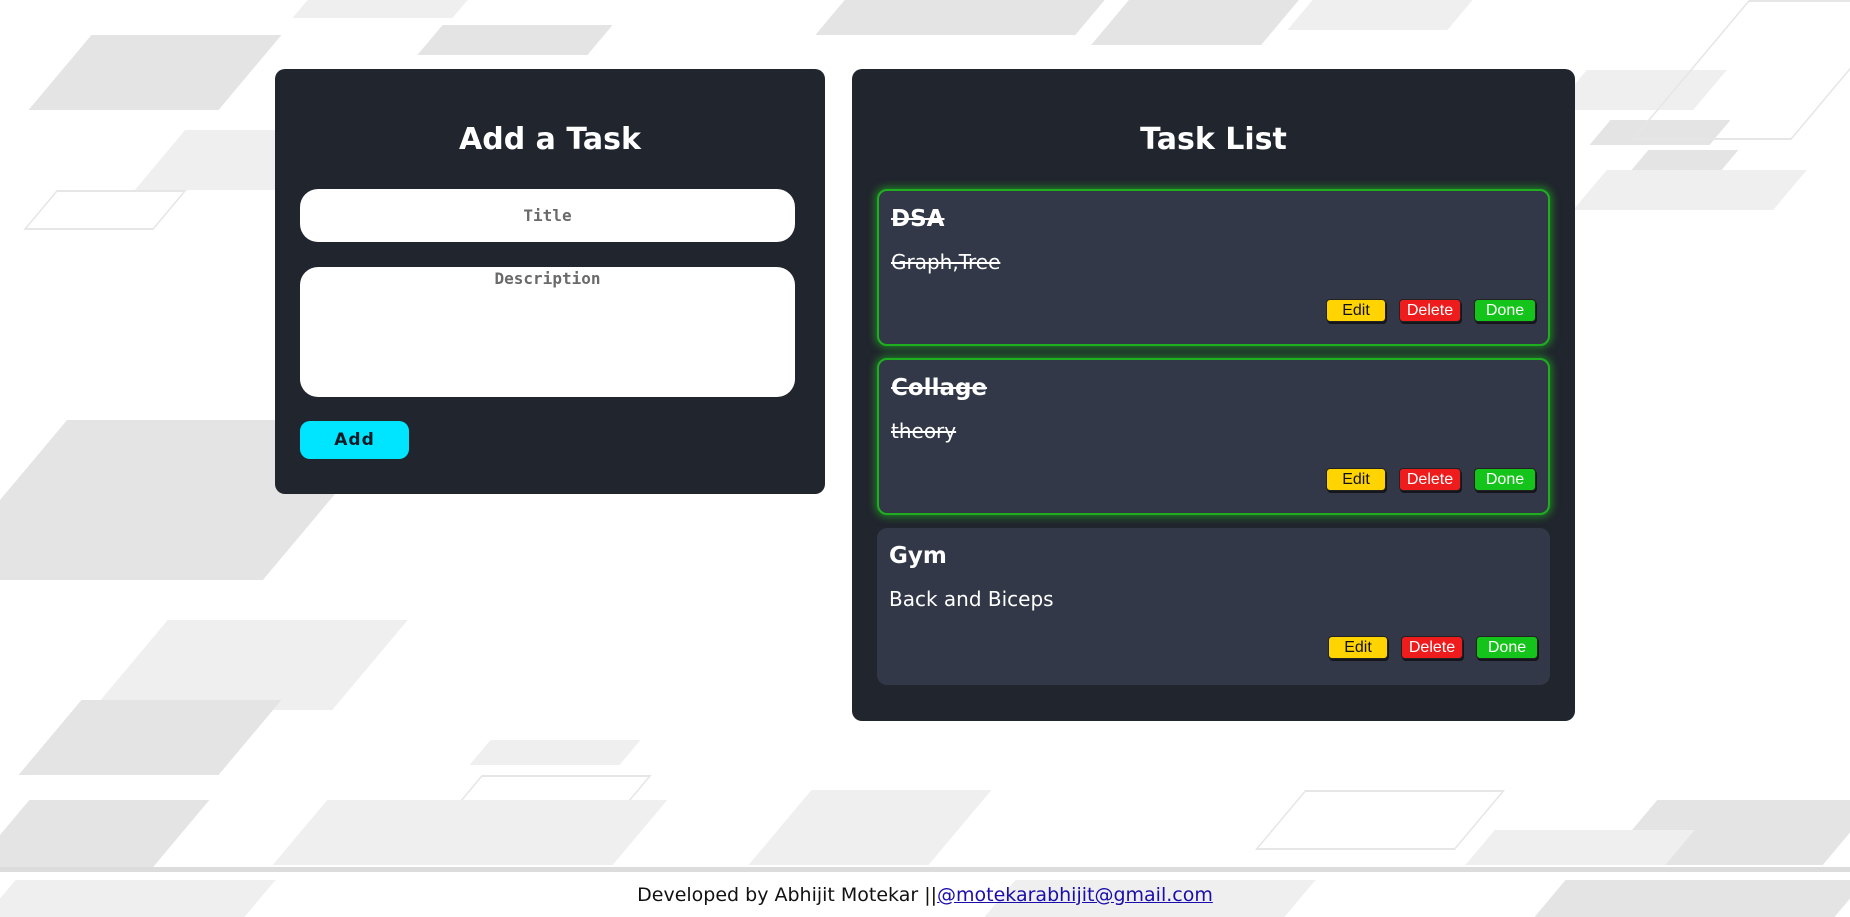  I want to click on footer-credit: Developed by Abhijit Motekar ||, so click(787, 895).